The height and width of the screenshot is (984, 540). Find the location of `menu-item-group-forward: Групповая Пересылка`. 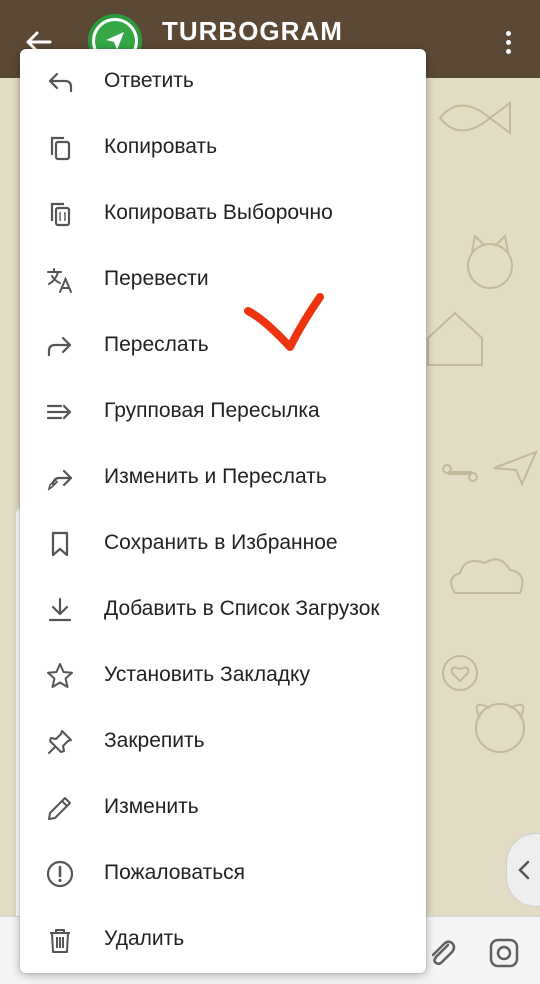

menu-item-group-forward: Групповая Пересылка is located at coordinates (223, 412).